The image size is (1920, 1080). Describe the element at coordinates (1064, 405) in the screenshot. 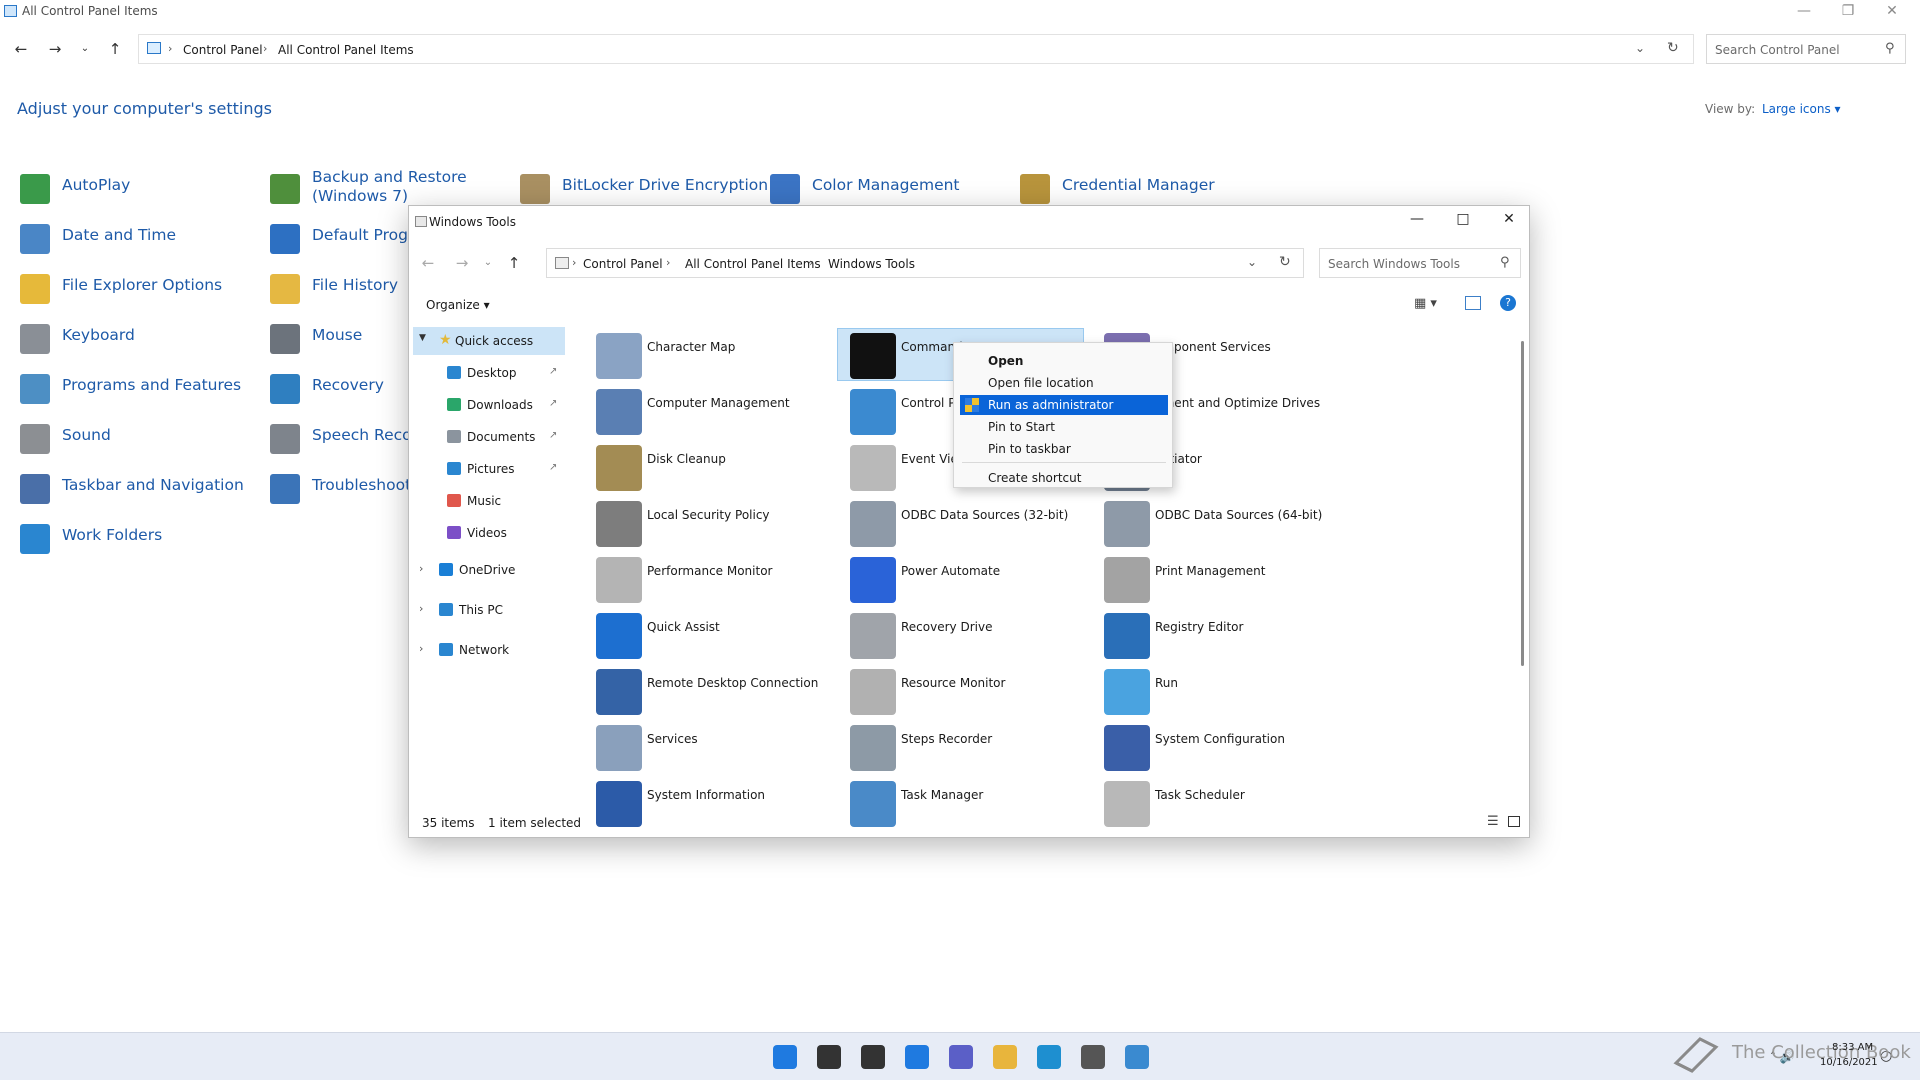

I see `menu-item-run-as-administrator: Run as administrator` at that location.